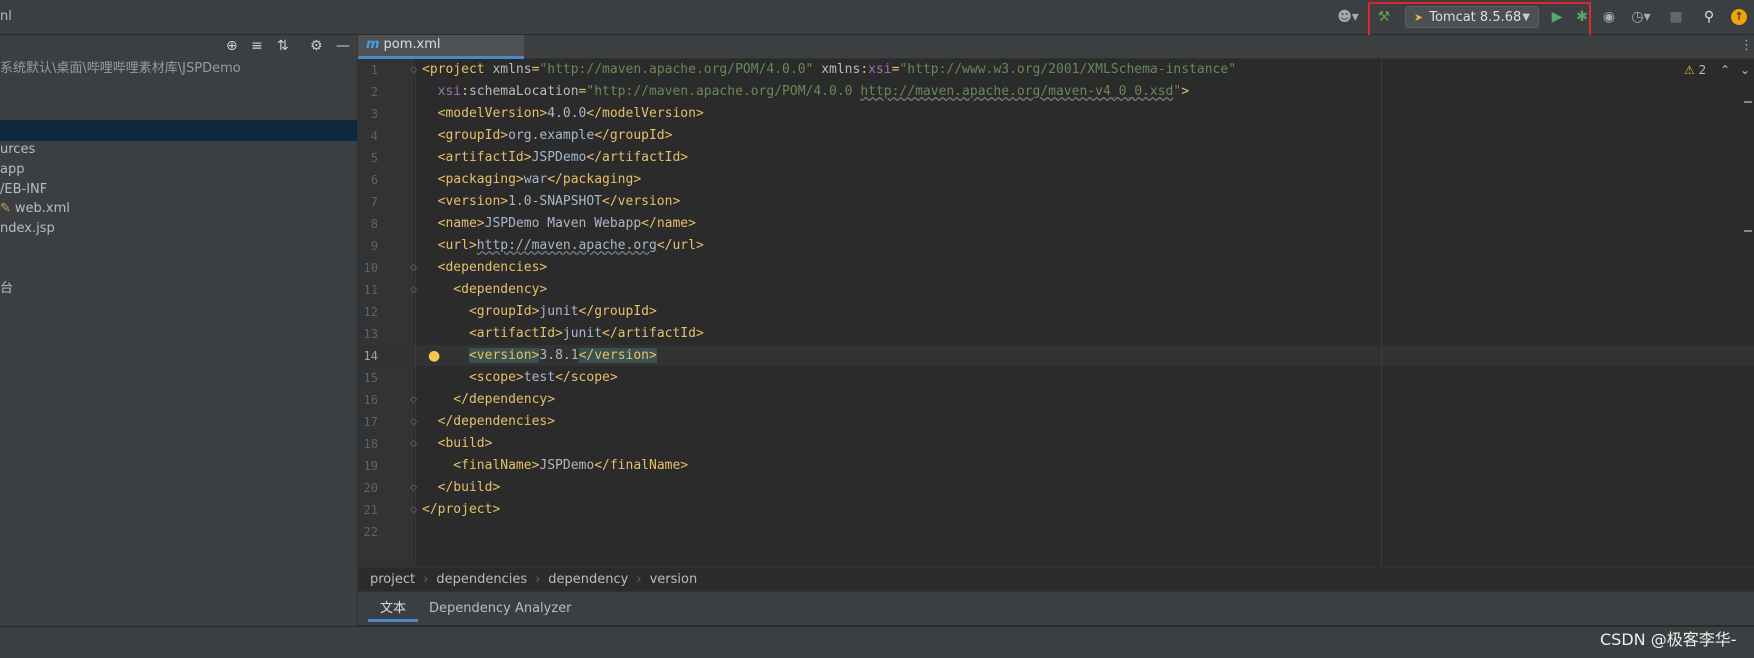 The height and width of the screenshot is (658, 1754). What do you see at coordinates (374, 136) in the screenshot?
I see `line-number: 4` at bounding box center [374, 136].